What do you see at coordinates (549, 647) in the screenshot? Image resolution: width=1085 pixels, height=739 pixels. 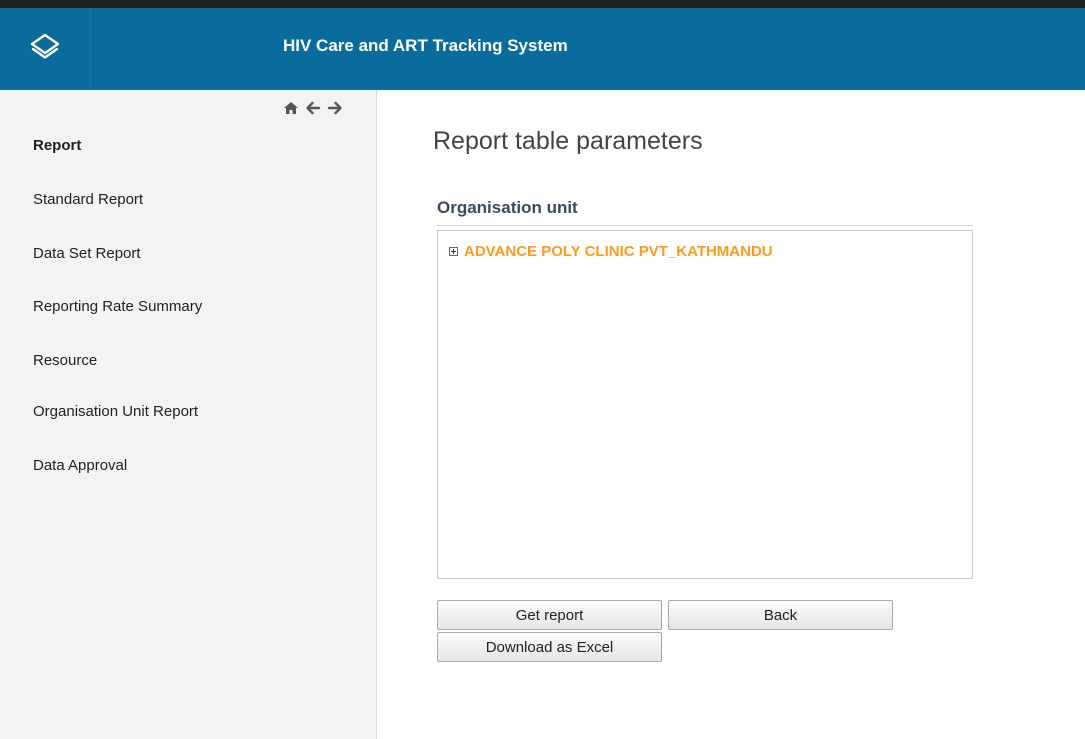 I see `download-excel-button: Download as Excel` at bounding box center [549, 647].